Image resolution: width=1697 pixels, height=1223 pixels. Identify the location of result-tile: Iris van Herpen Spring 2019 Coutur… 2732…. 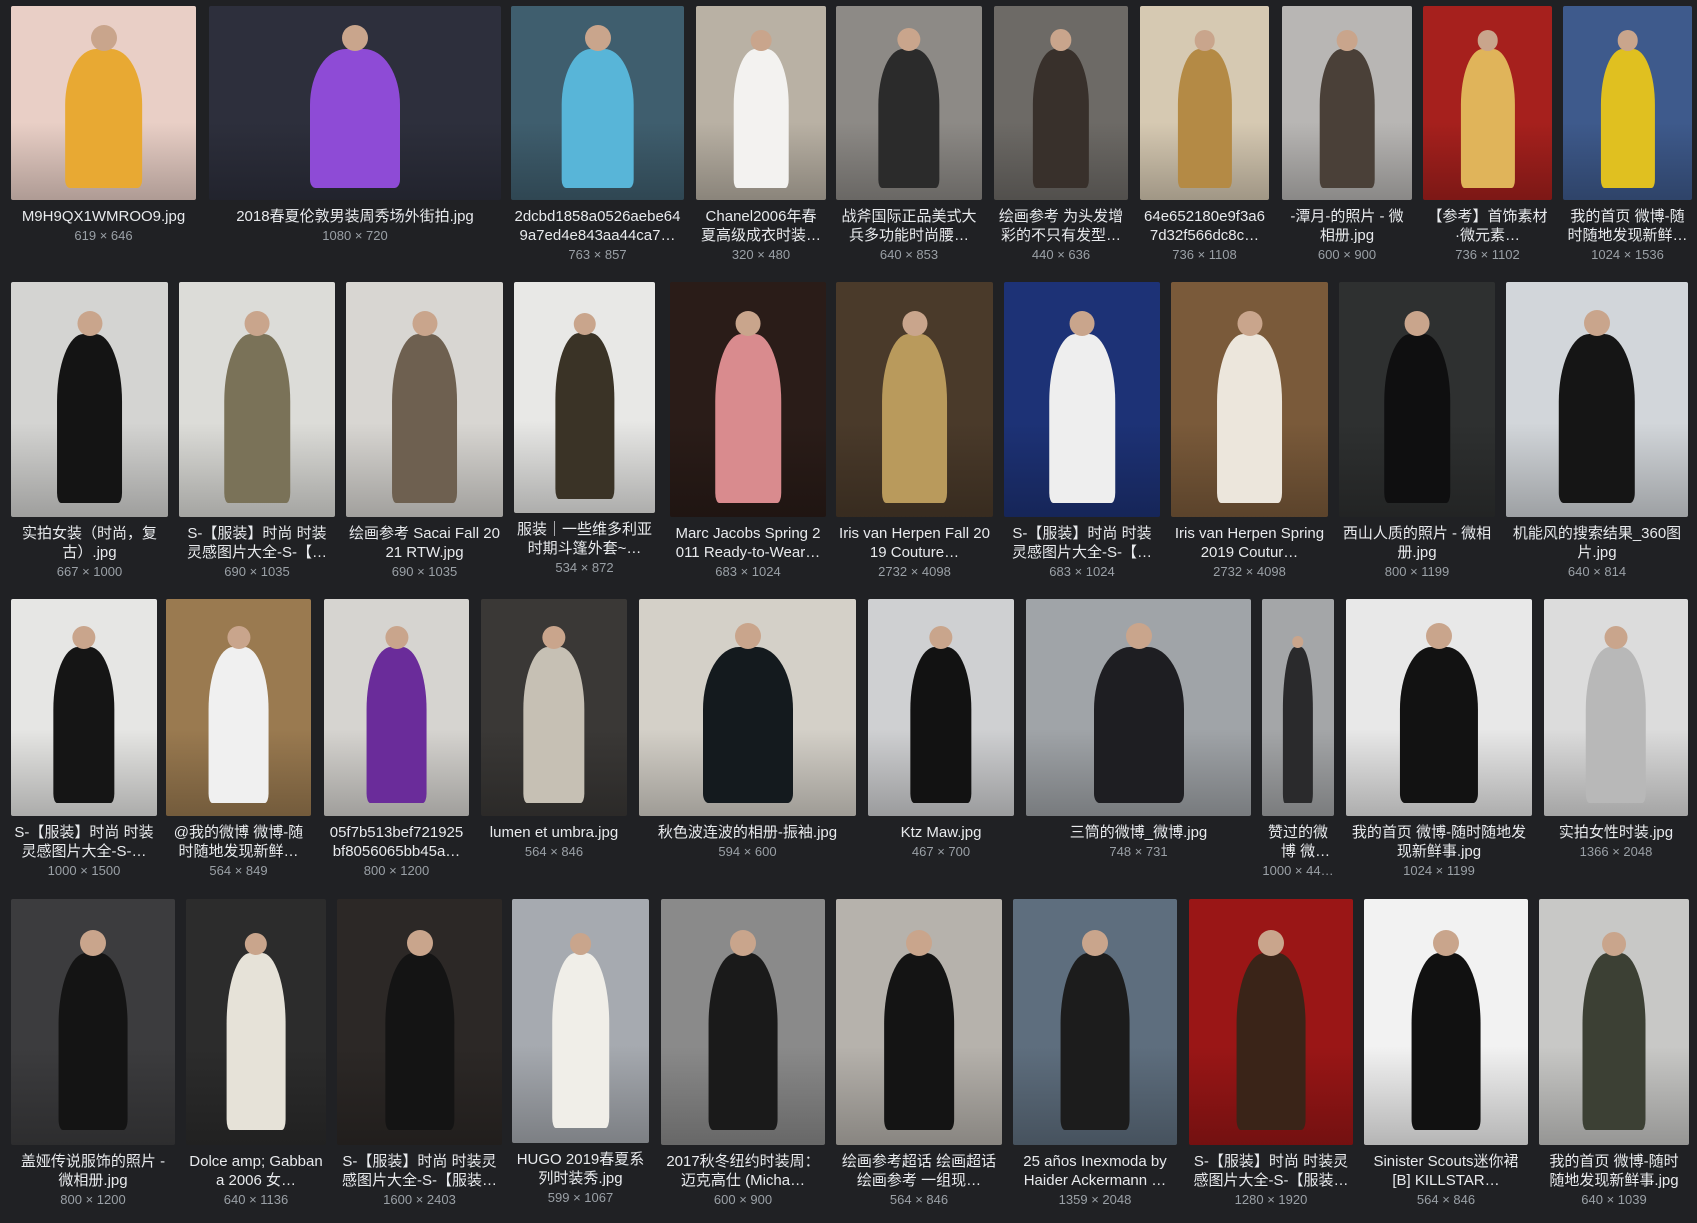
(1249, 431).